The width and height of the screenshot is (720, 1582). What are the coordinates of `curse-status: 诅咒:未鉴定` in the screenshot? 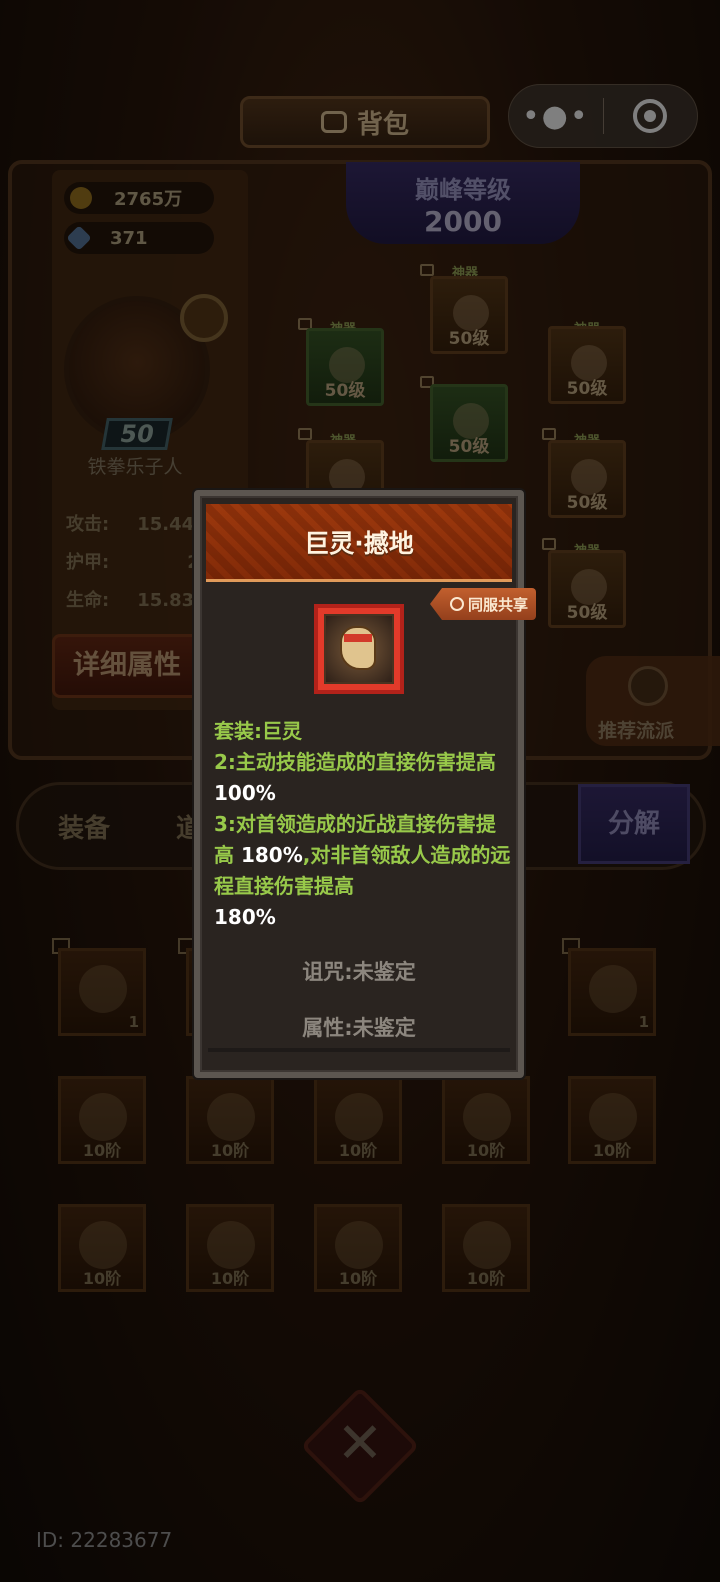 It's located at (359, 972).